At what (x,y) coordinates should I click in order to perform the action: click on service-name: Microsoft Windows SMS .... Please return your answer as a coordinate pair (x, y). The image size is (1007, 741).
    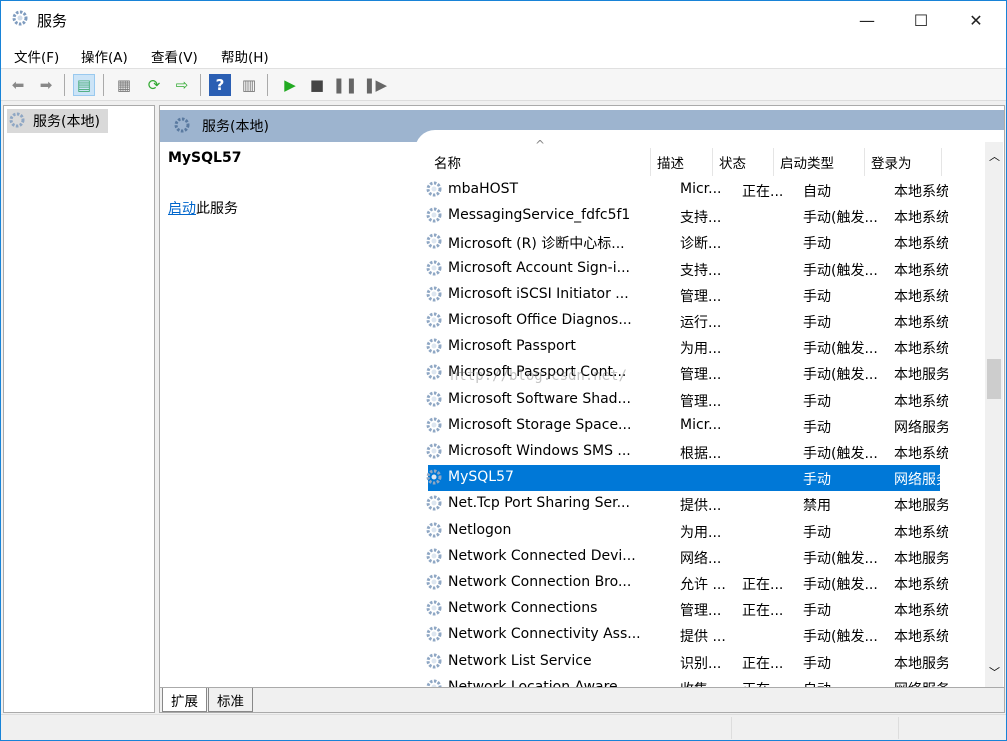
    Looking at the image, I should click on (539, 451).